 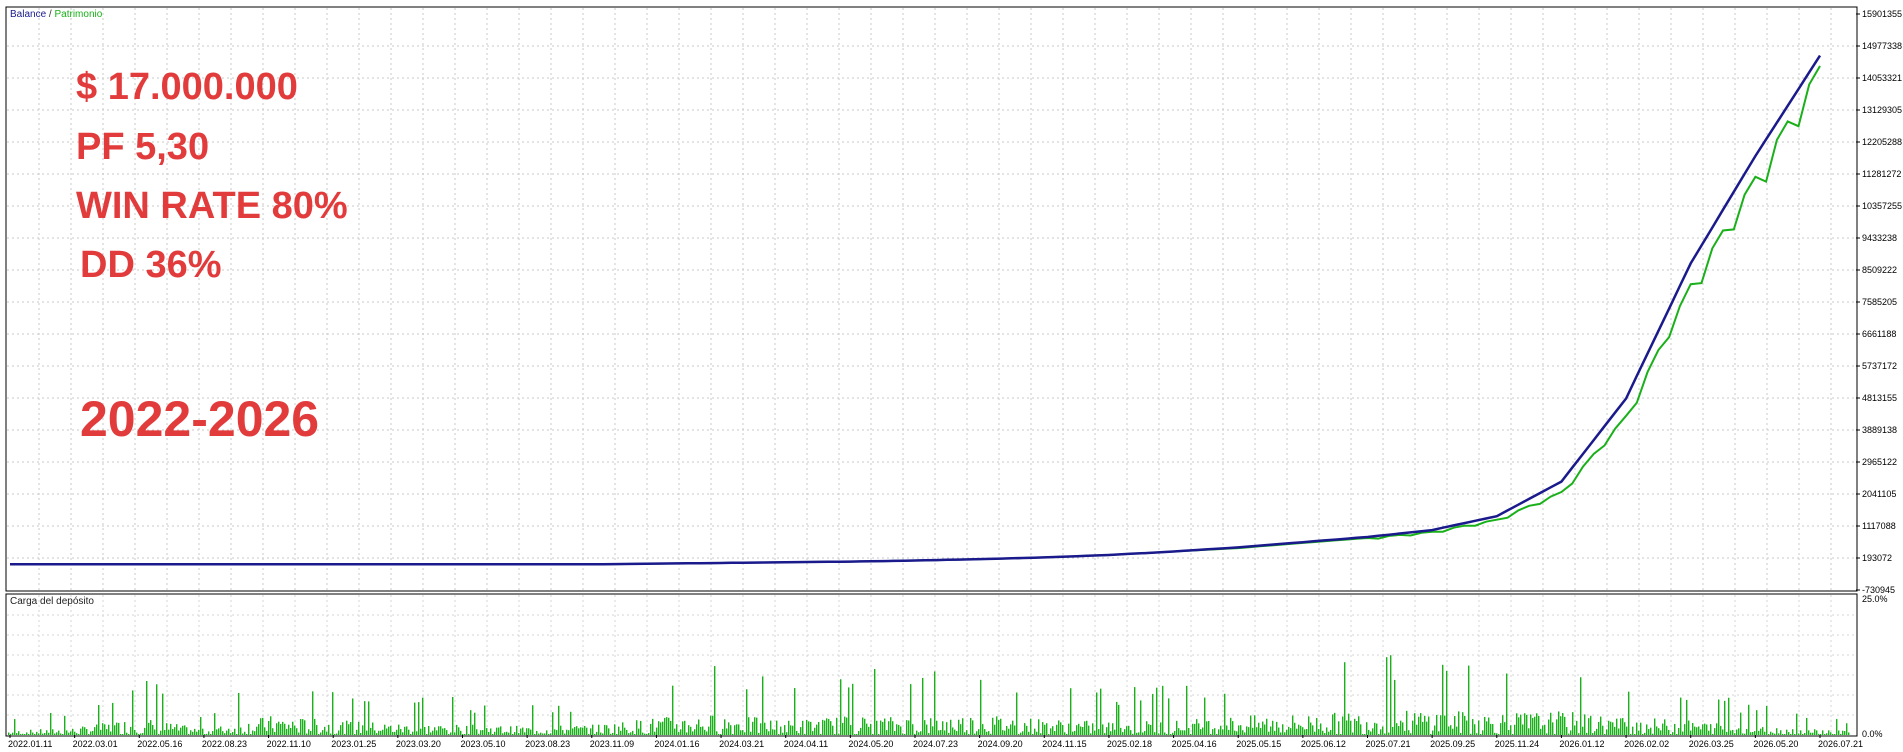 I want to click on x-tick-label: 2025.06.12, so click(x=1323, y=744).